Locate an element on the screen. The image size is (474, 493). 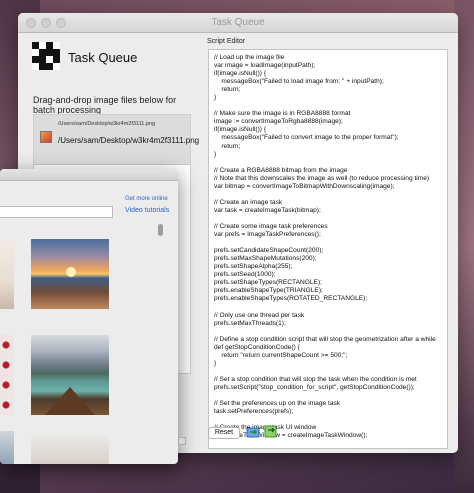
script-editor-label: Script Editor is located at coordinates (226, 41).